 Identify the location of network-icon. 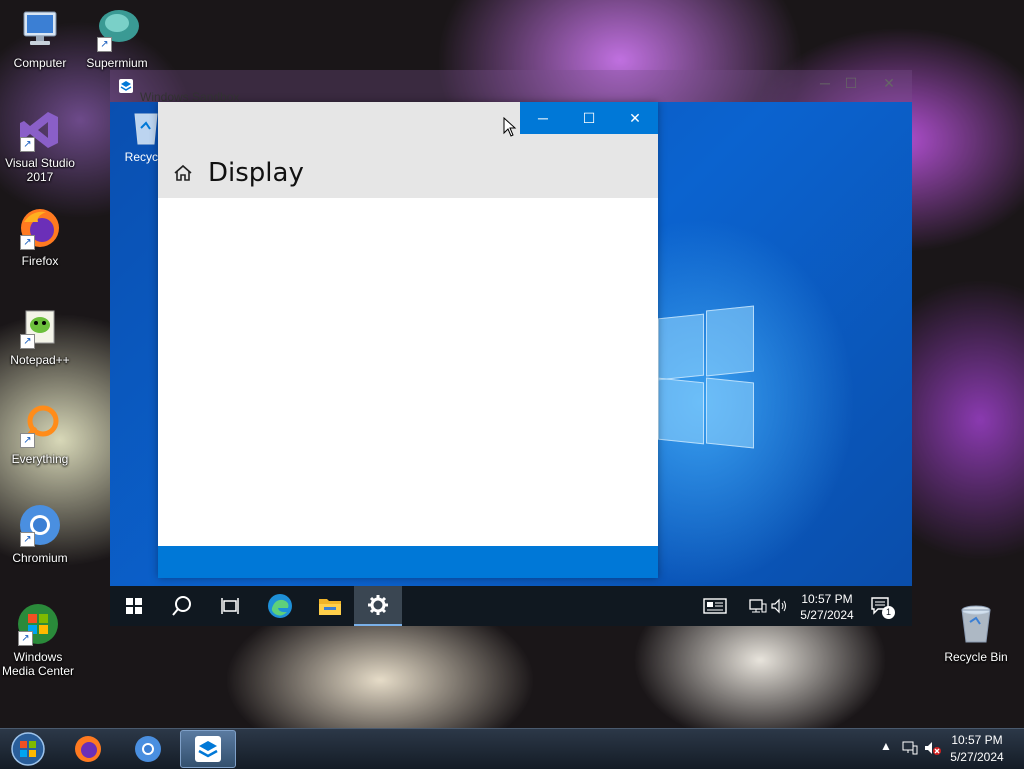
(758, 606).